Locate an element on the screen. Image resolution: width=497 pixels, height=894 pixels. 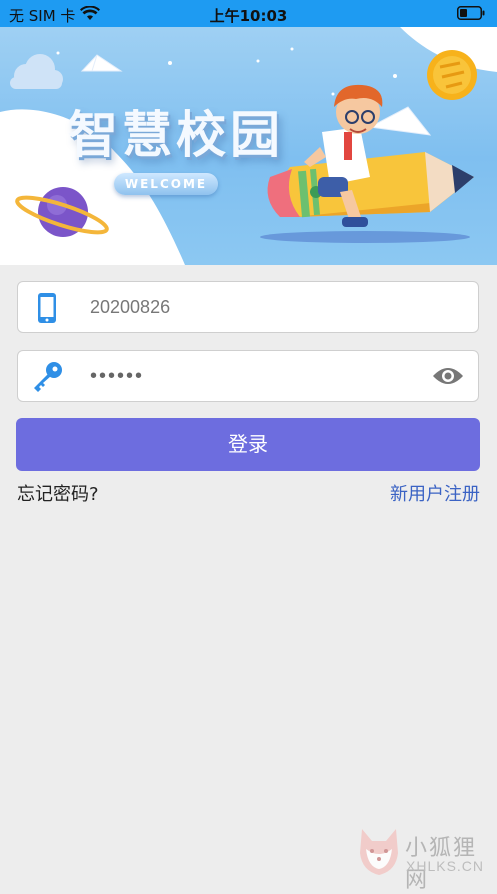
welcome-badge: WELCOME is located at coordinates (166, 184).